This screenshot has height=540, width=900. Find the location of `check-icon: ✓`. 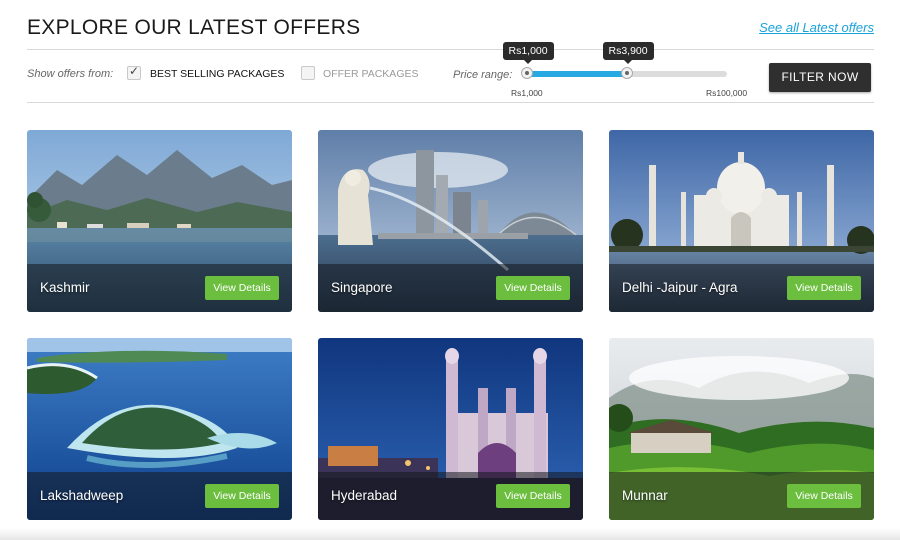

check-icon: ✓ is located at coordinates (134, 71).